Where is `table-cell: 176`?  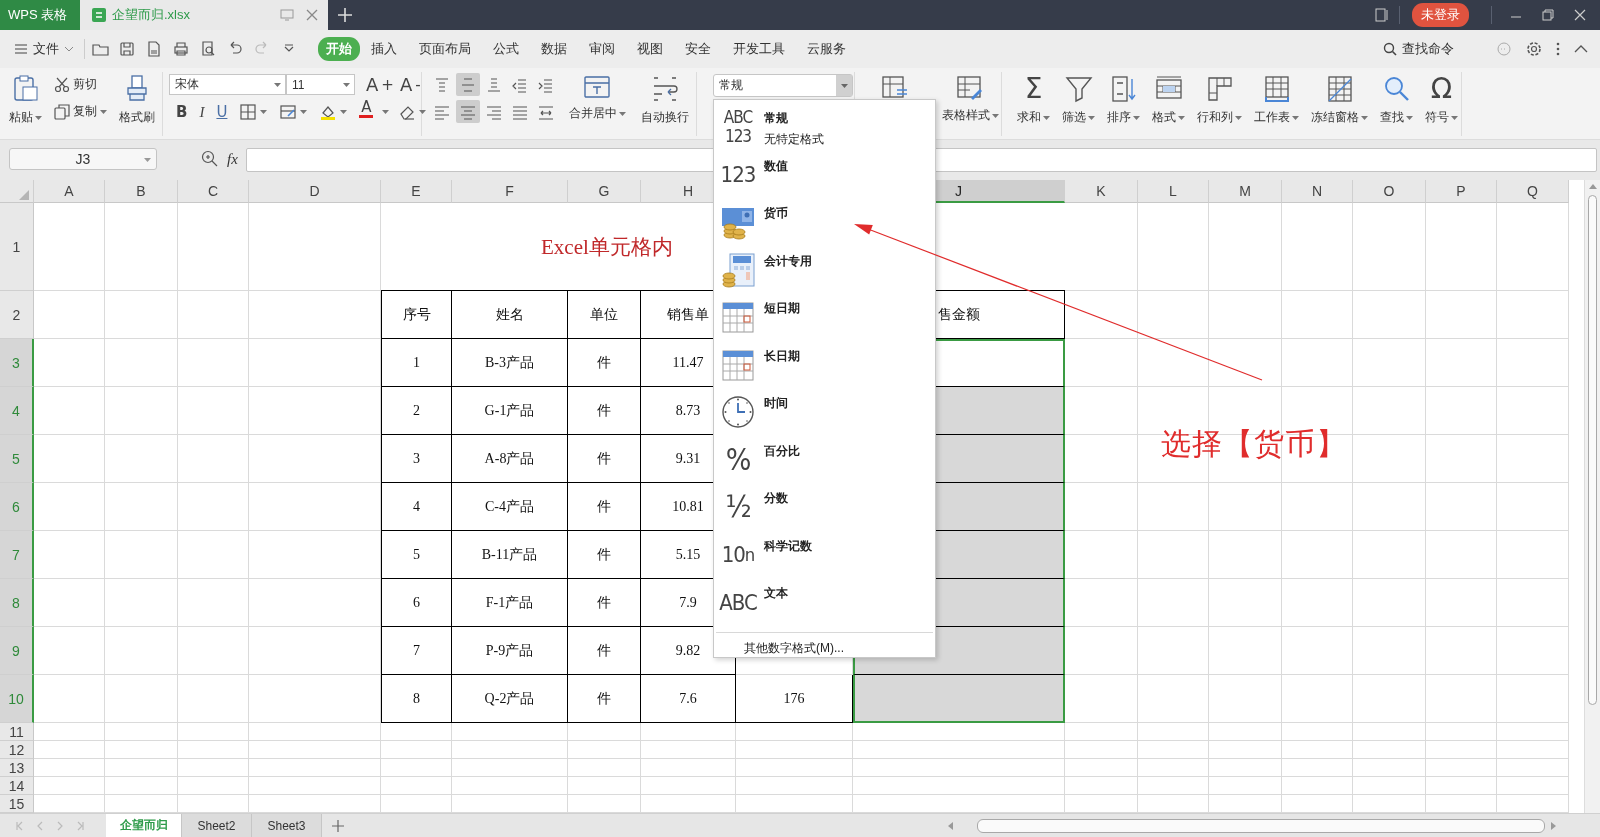 table-cell: 176 is located at coordinates (794, 699).